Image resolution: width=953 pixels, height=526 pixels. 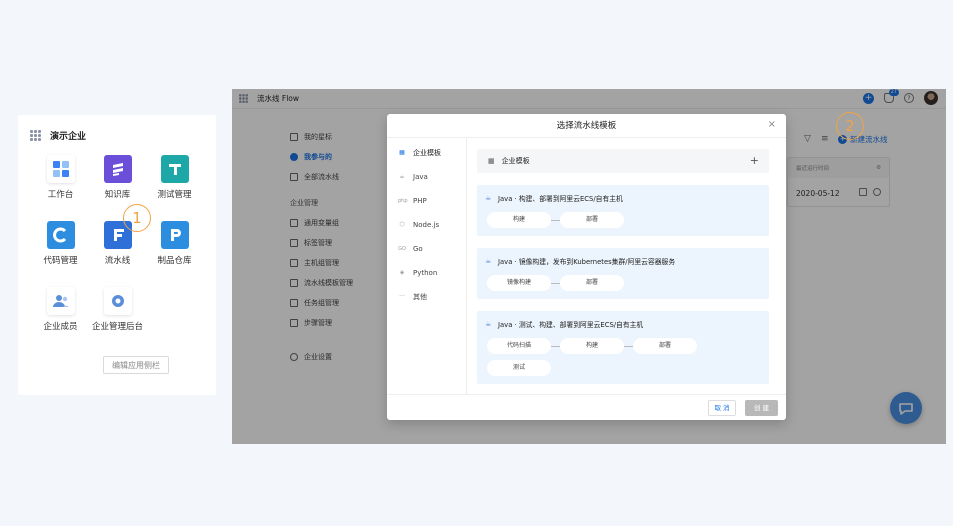 I want to click on category-label: 企业模板, so click(x=427, y=153).